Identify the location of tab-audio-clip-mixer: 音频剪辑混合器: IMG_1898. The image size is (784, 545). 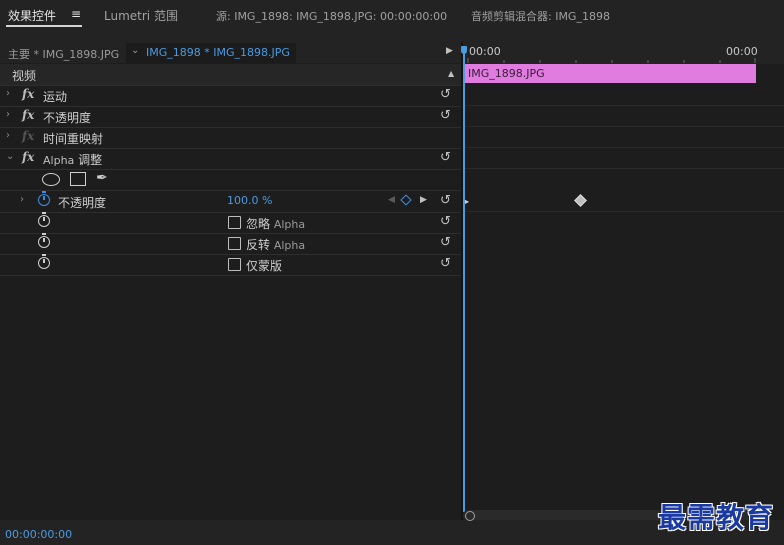
(540, 16).